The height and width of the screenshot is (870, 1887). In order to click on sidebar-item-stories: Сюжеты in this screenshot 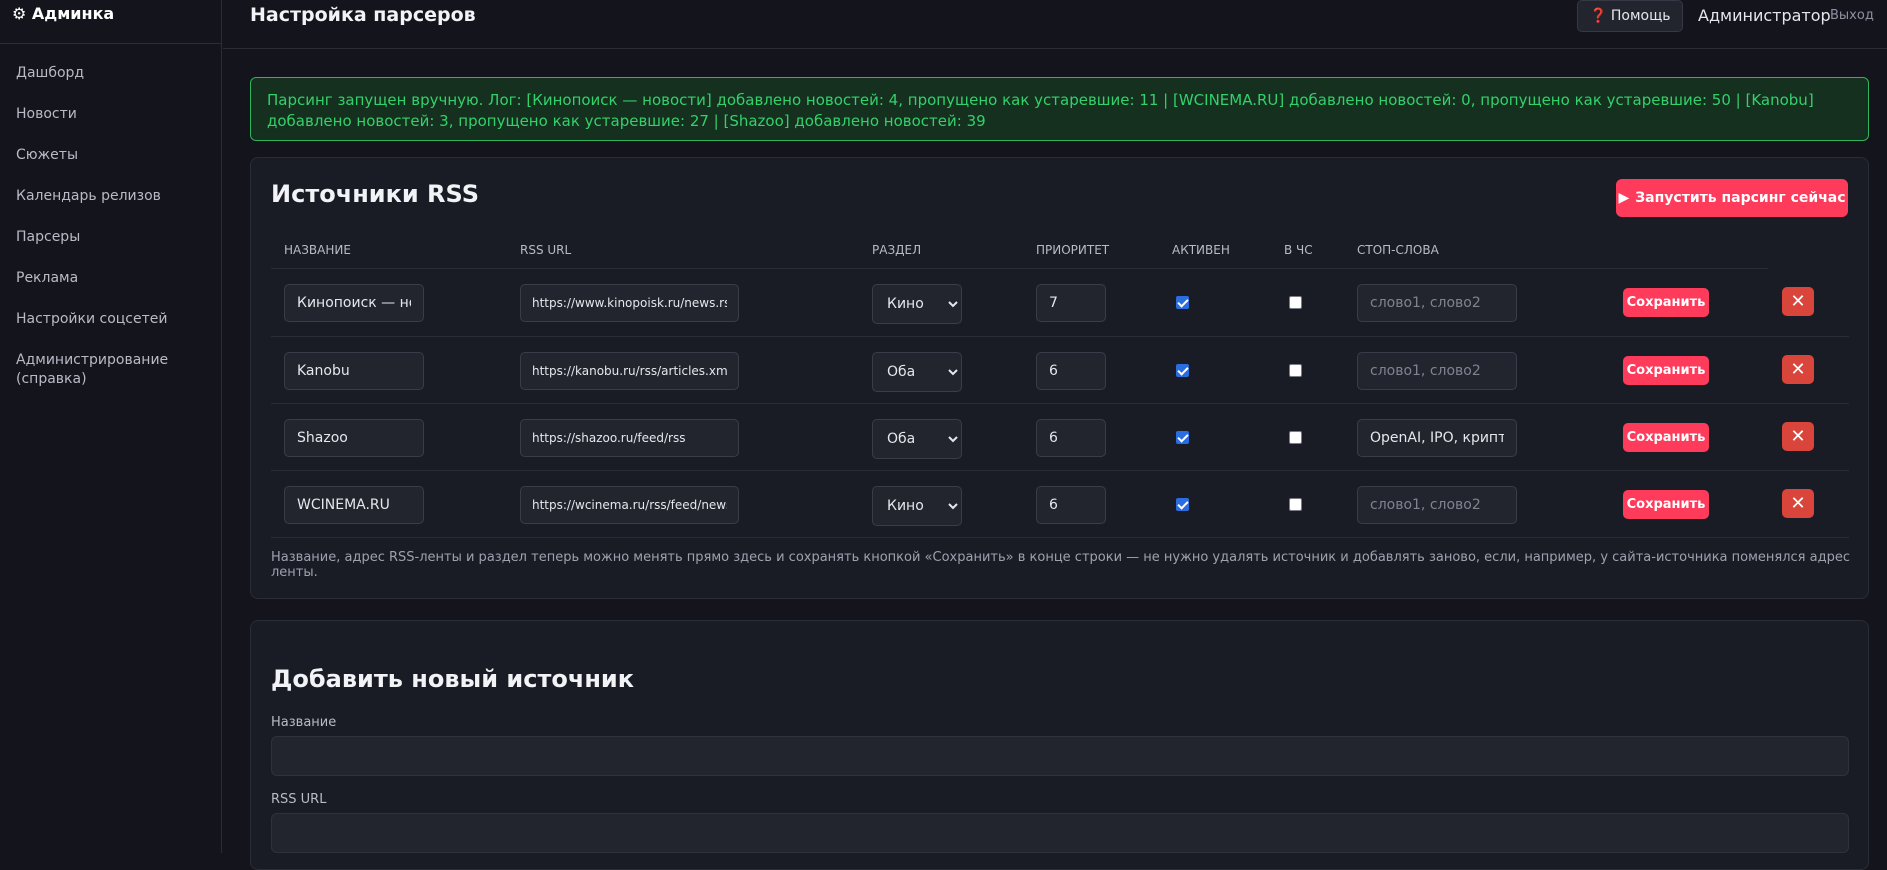, I will do `click(110, 155)`.